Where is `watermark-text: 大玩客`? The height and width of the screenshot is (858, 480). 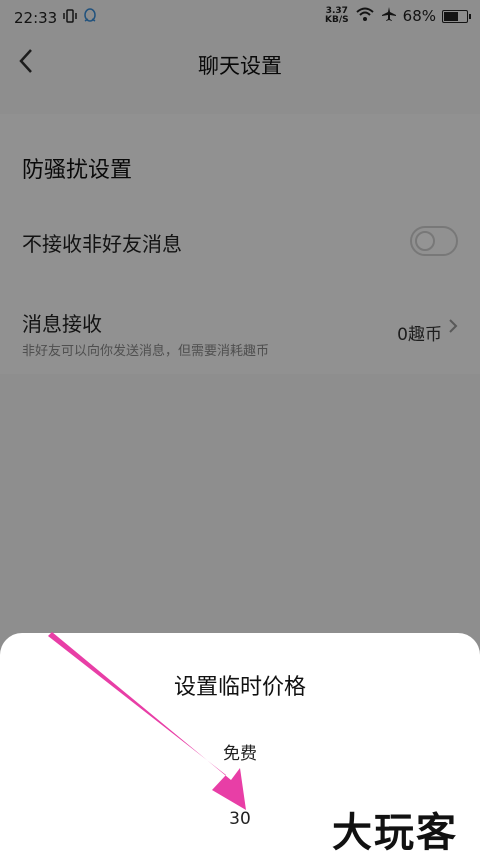 watermark-text: 大玩客 is located at coordinates (395, 833).